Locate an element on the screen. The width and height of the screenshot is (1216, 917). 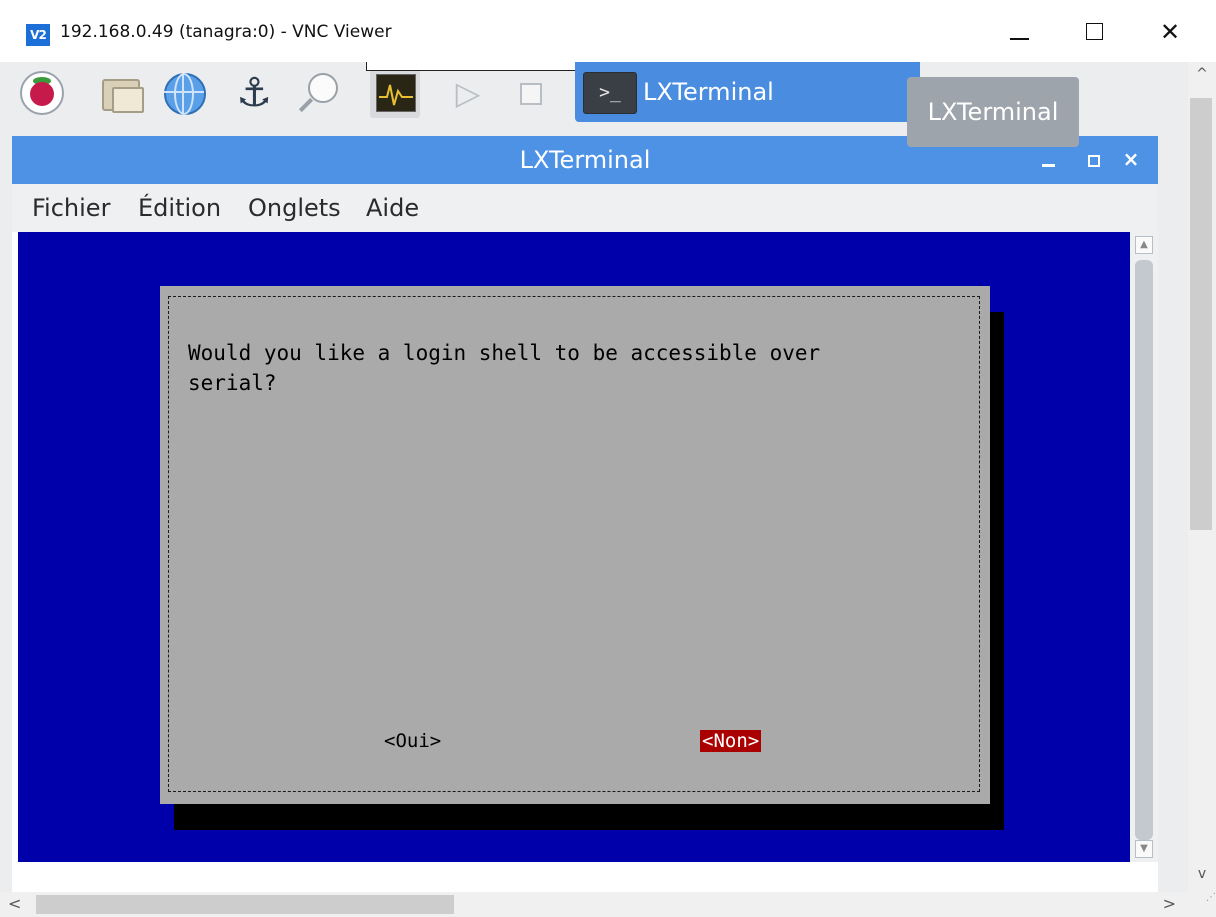
horizontal-scroll-thumb is located at coordinates (245, 904).